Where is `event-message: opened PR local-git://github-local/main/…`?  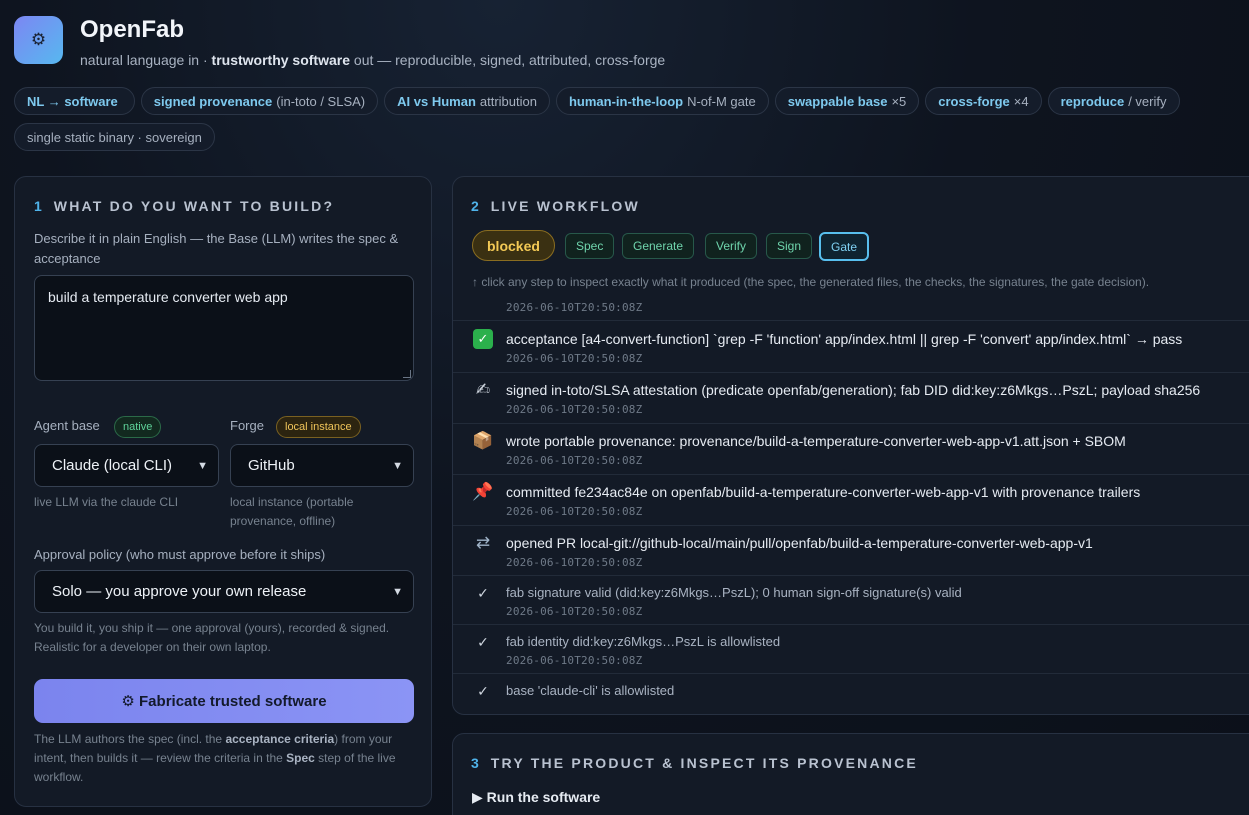
event-message: opened PR local-git://github-local/main/… is located at coordinates (799, 543).